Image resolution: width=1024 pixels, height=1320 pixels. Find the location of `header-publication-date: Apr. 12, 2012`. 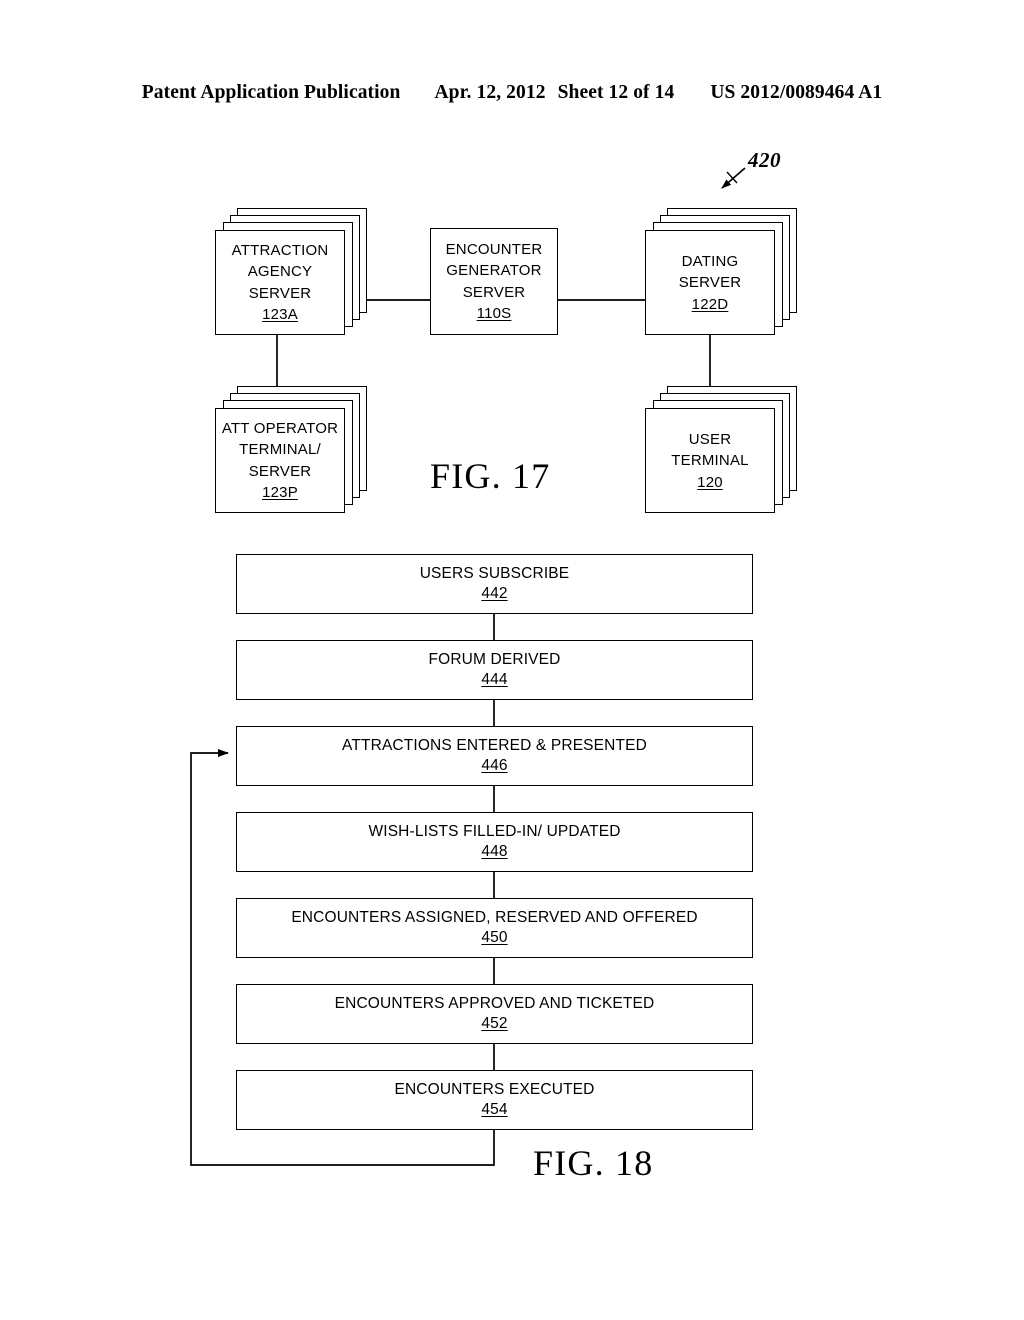

header-publication-date: Apr. 12, 2012 is located at coordinates (490, 92).